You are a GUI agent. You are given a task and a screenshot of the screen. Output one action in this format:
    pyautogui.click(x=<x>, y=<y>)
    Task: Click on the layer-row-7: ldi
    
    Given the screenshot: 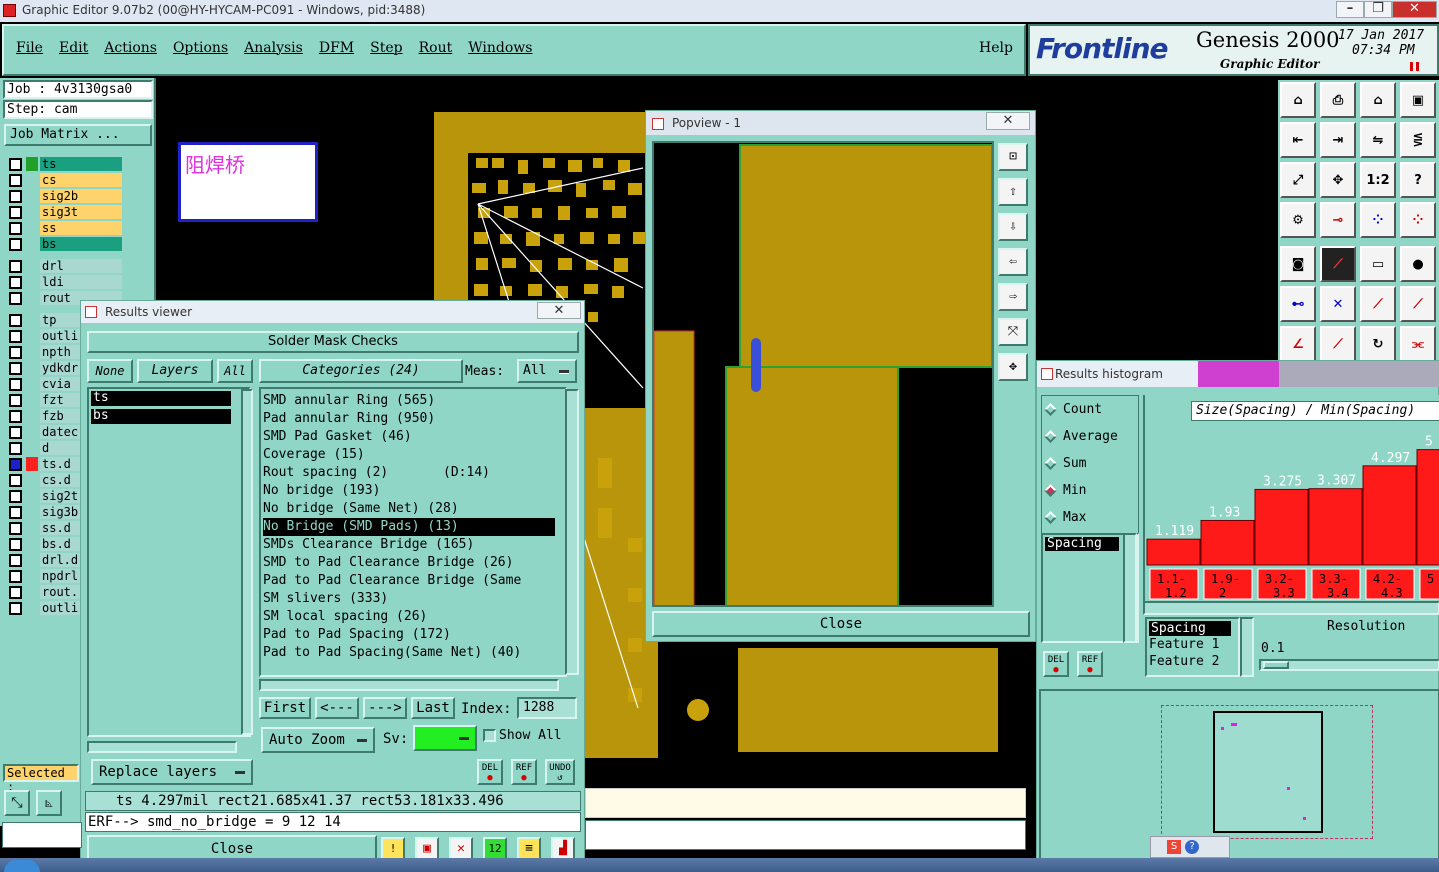 What is the action you would take?
    pyautogui.click(x=64, y=282)
    